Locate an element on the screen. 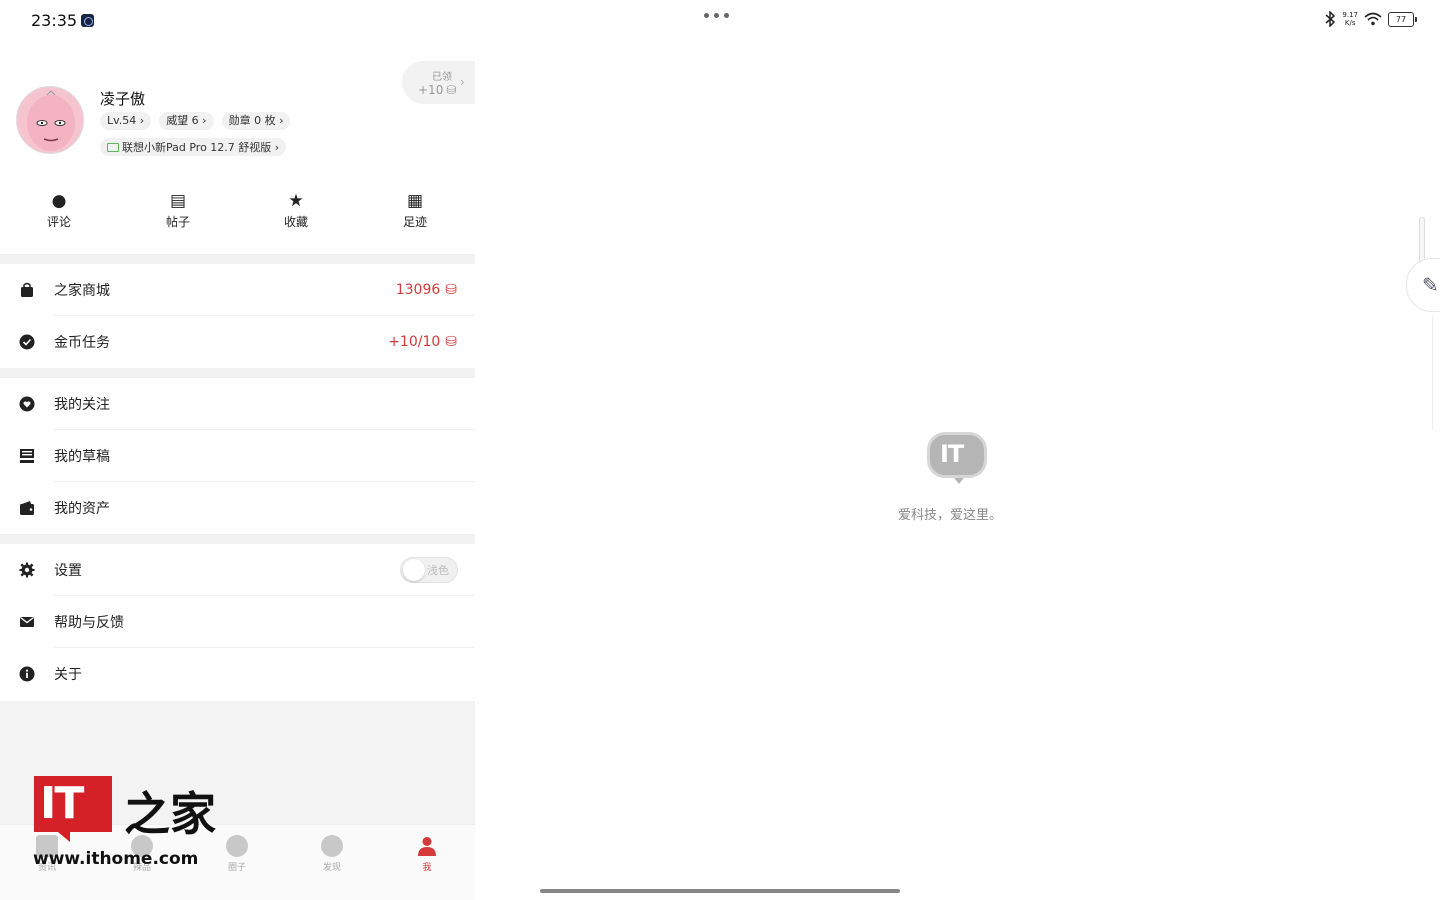 The image size is (1440, 900). nav-tab-discover: 发现 is located at coordinates (332, 854).